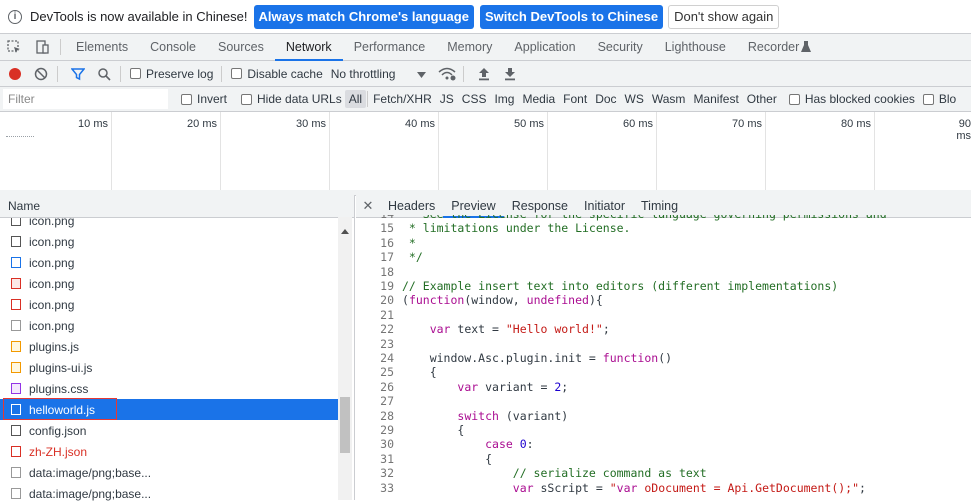  Describe the element at coordinates (575, 99) in the screenshot. I see `filter-type-font: Font` at that location.